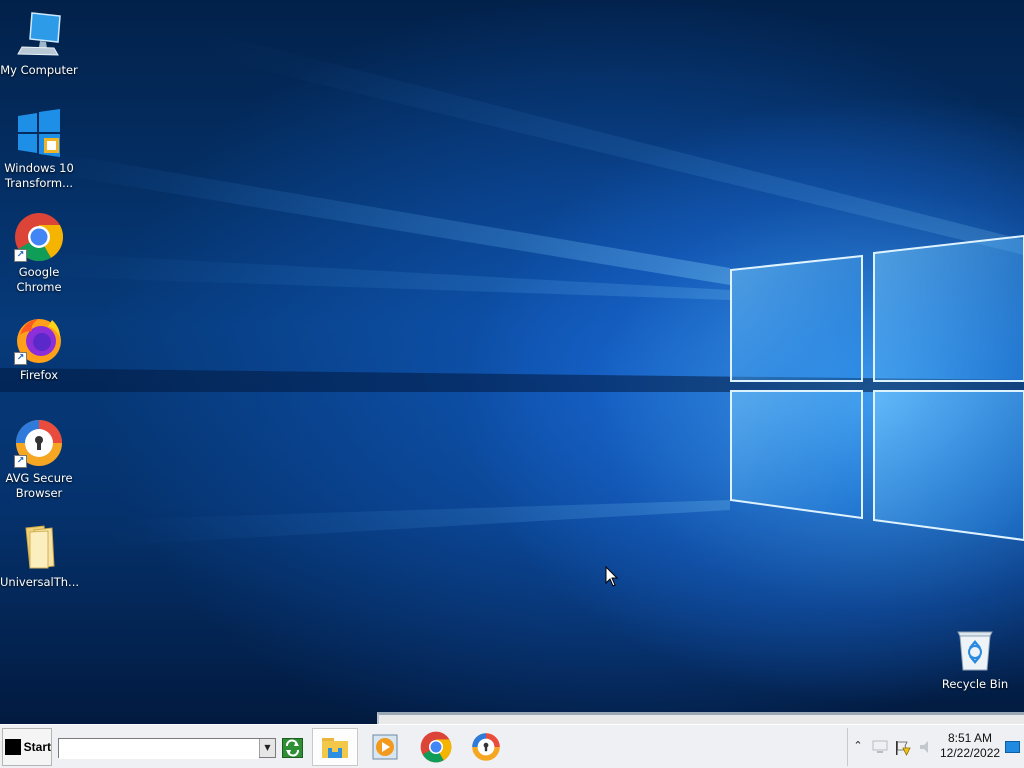 The width and height of the screenshot is (1024, 768). I want to click on taskbar-app-avg-secure-browser, so click(486, 747).